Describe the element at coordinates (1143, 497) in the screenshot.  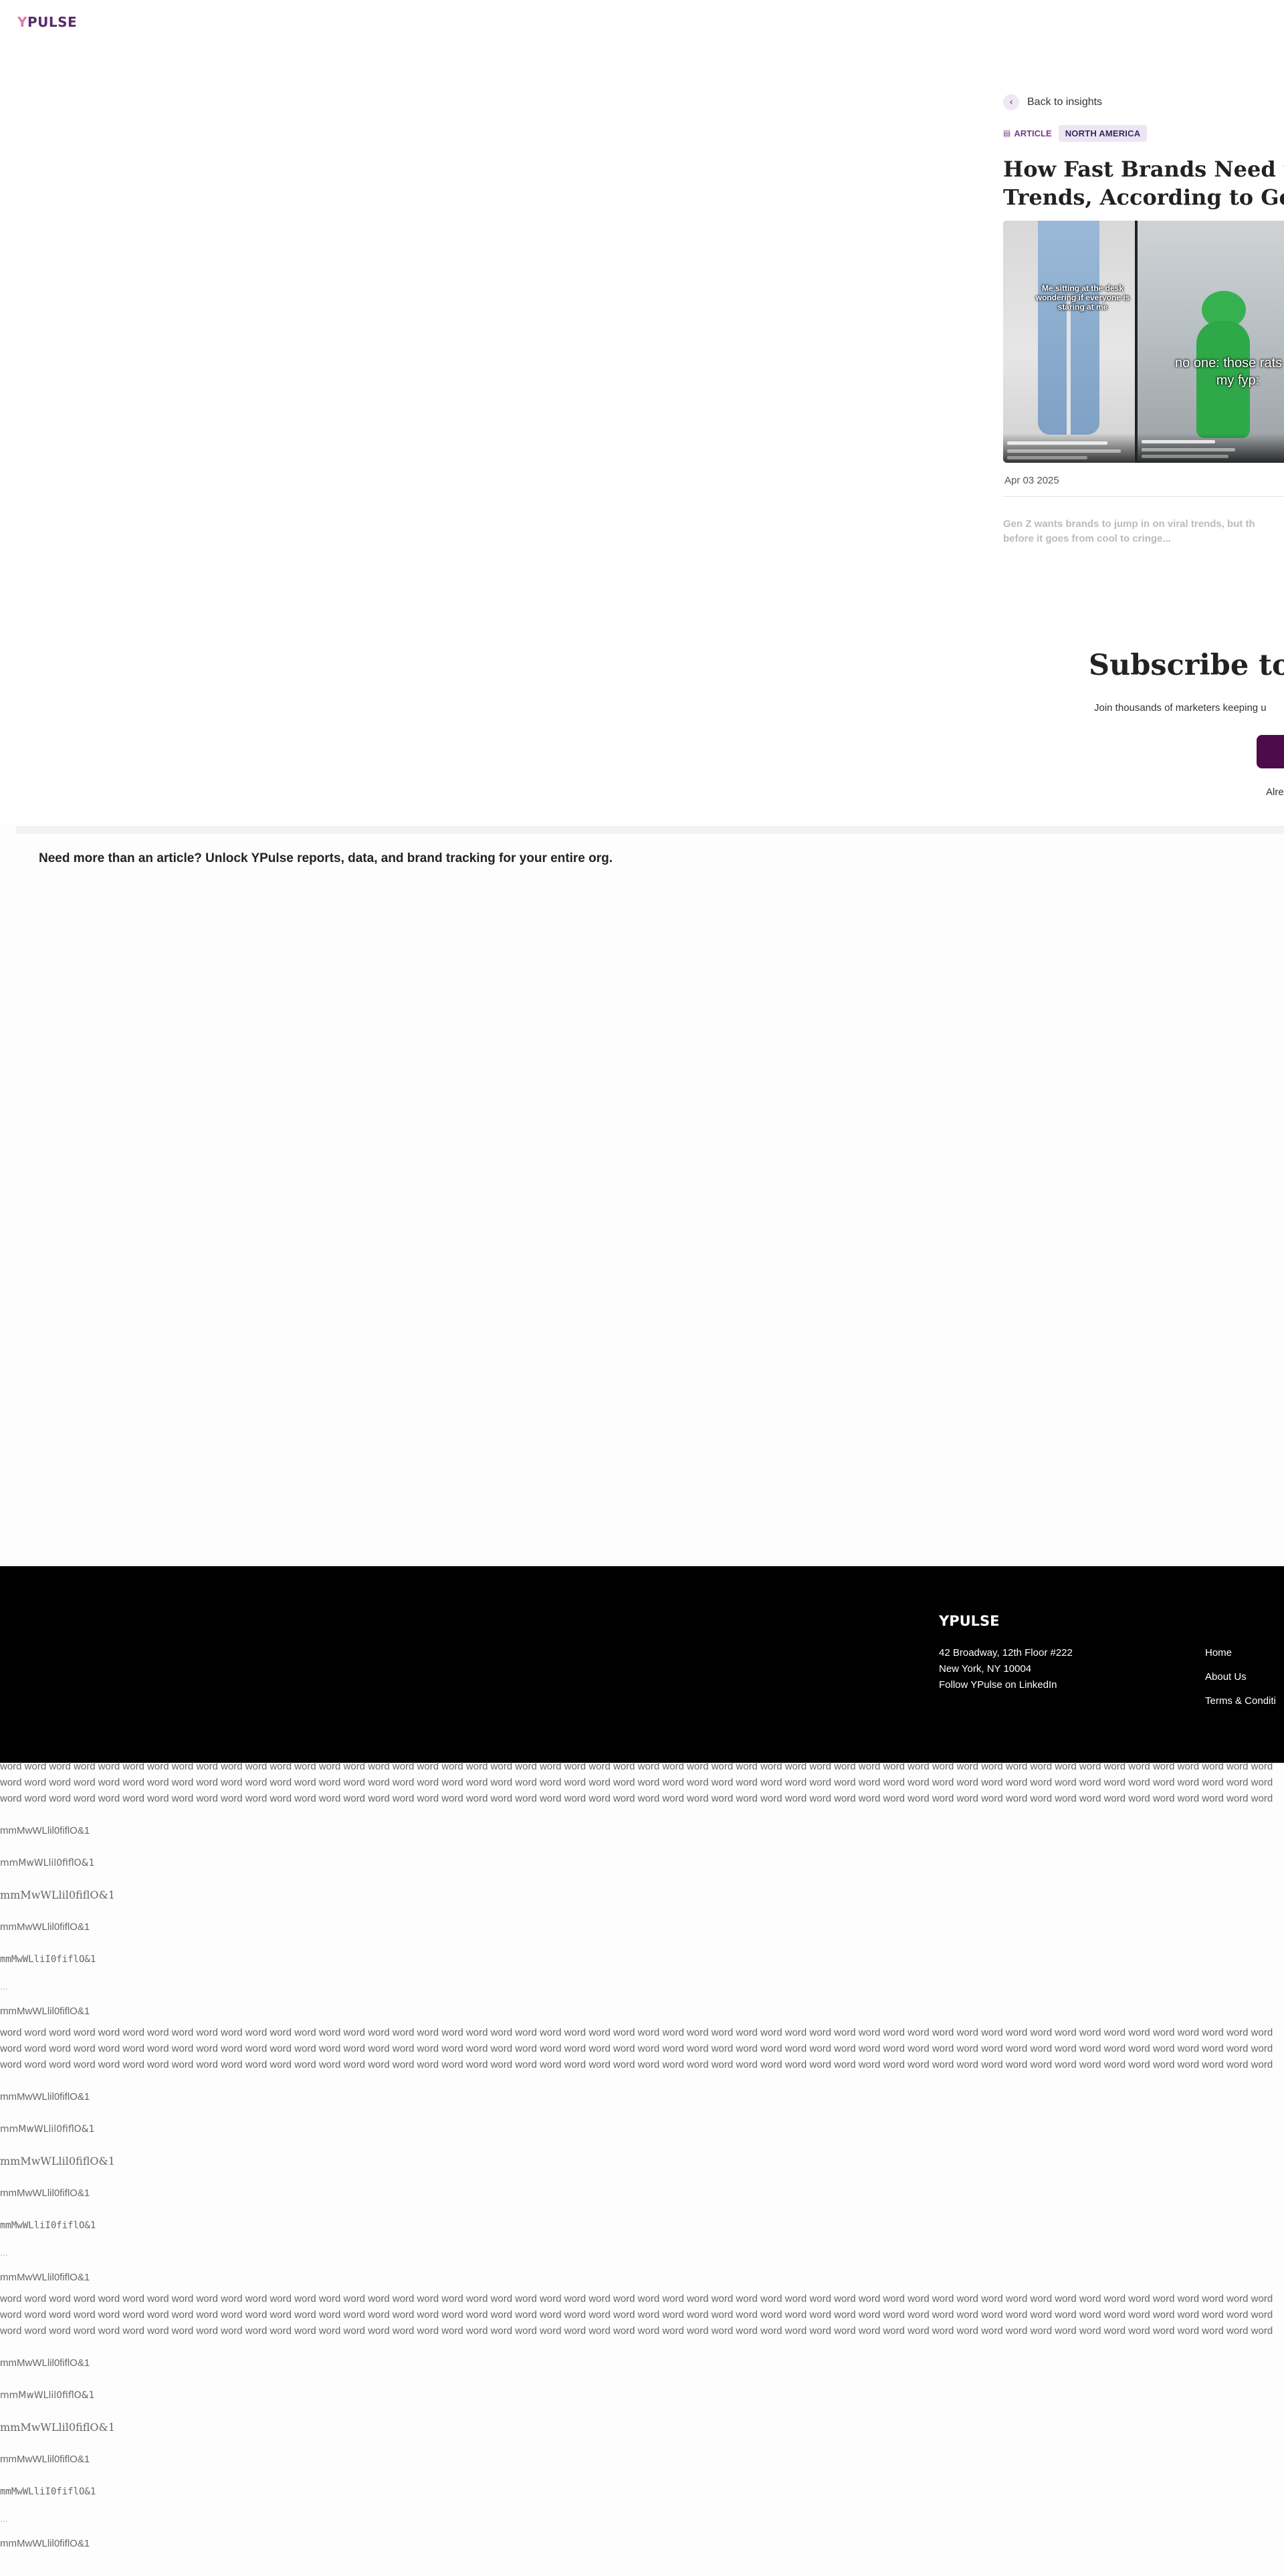
I see `divider` at that location.